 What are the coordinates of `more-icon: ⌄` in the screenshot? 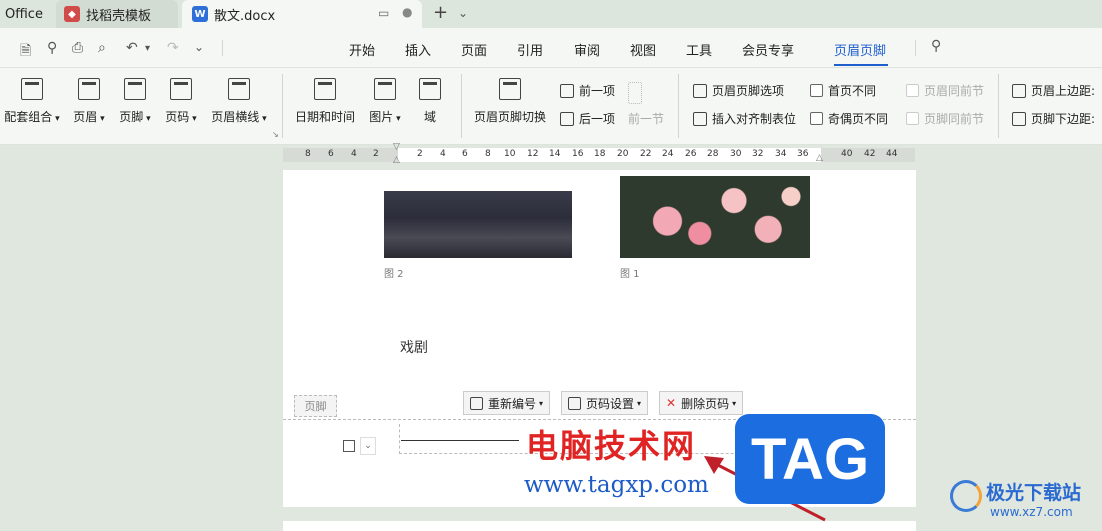 It's located at (199, 47).